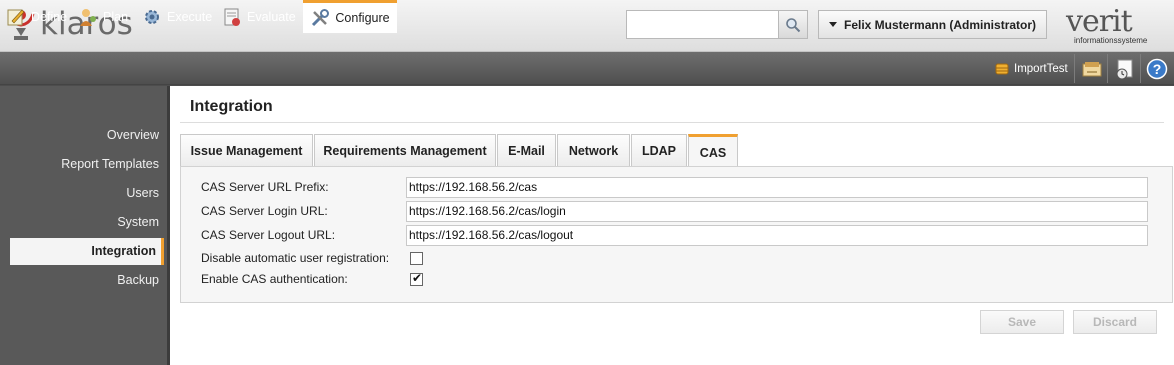 The image size is (1174, 365). What do you see at coordinates (1115, 322) in the screenshot?
I see `discard-button: Discard` at bounding box center [1115, 322].